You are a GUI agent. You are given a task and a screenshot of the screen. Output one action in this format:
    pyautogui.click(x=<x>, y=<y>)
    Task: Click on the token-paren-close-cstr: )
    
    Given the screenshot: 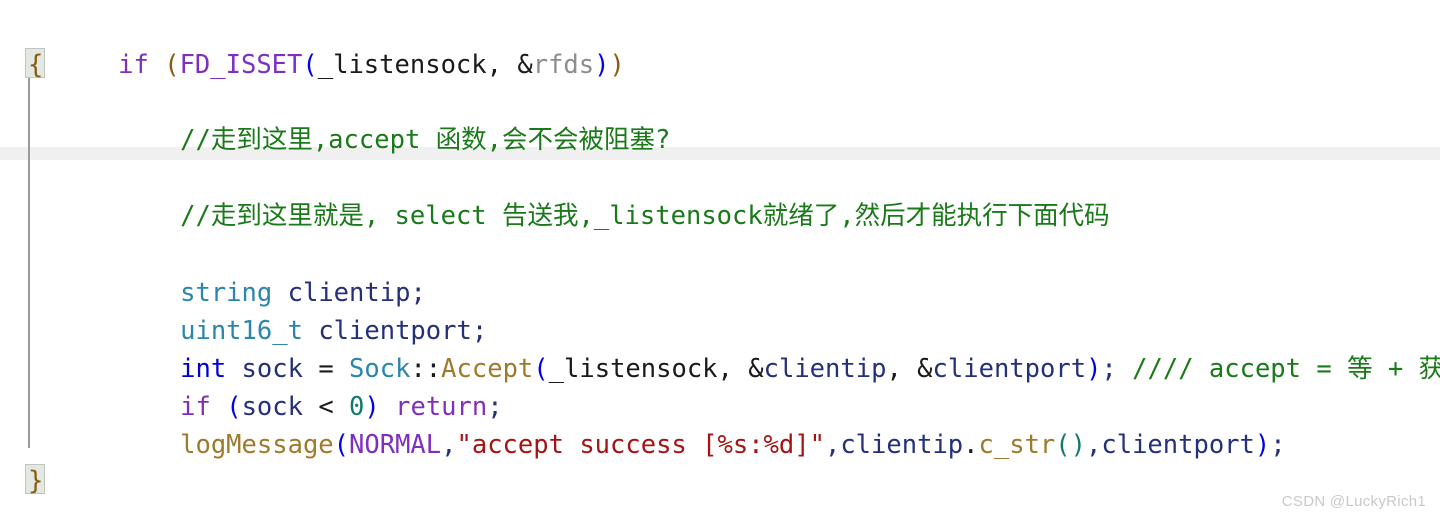 What is the action you would take?
    pyautogui.click(x=1078, y=445)
    